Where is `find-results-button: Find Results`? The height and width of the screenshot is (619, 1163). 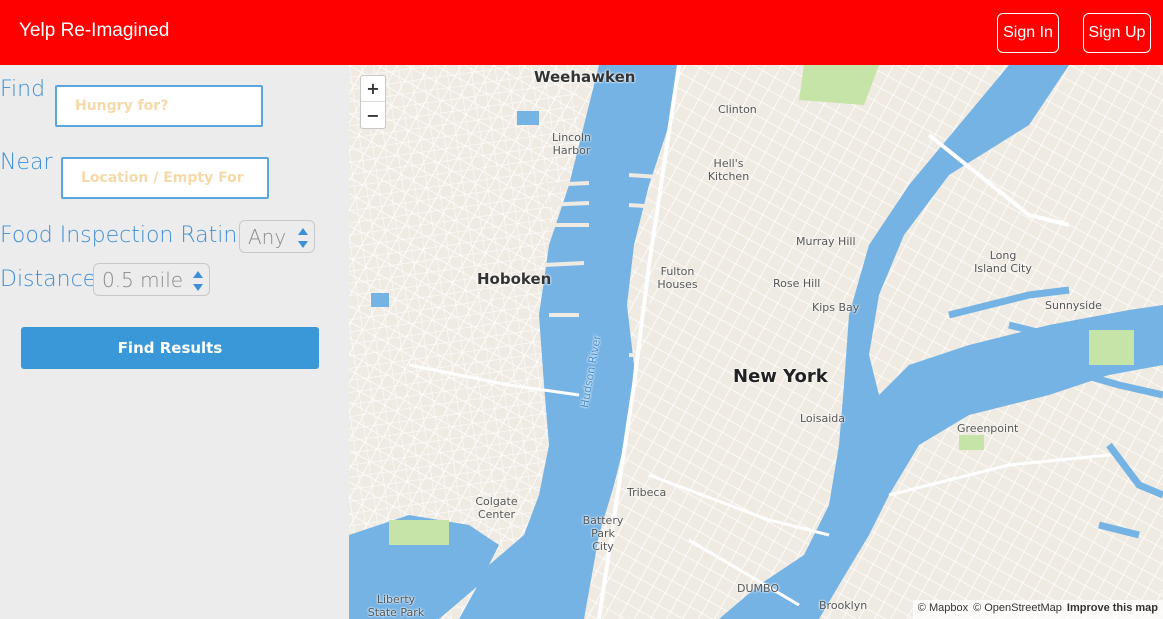 find-results-button: Find Results is located at coordinates (170, 348).